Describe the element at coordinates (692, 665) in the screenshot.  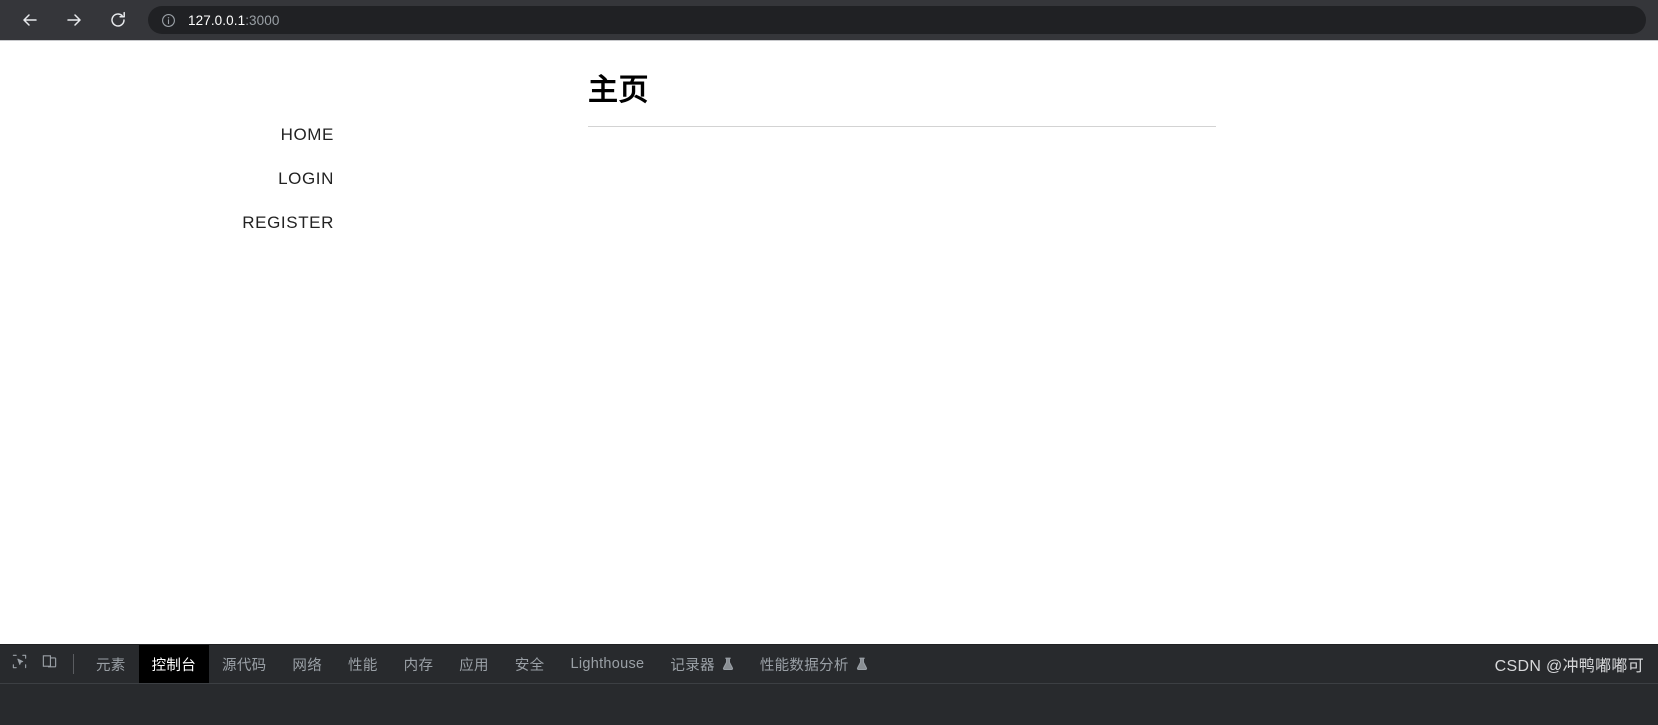
I see `tab-label: 记录器` at that location.